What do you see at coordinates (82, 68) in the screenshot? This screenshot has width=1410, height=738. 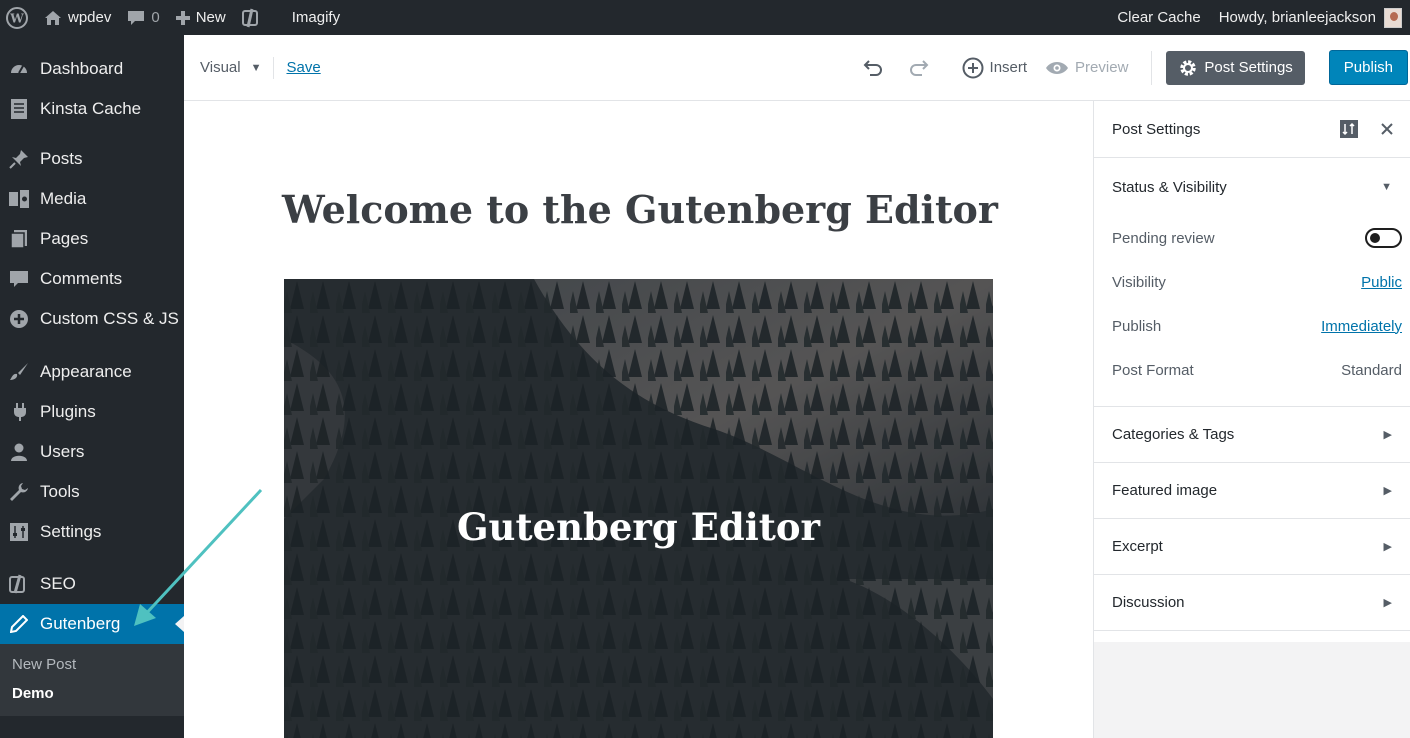 I see `sidebar-item-label: Dashboard` at bounding box center [82, 68].